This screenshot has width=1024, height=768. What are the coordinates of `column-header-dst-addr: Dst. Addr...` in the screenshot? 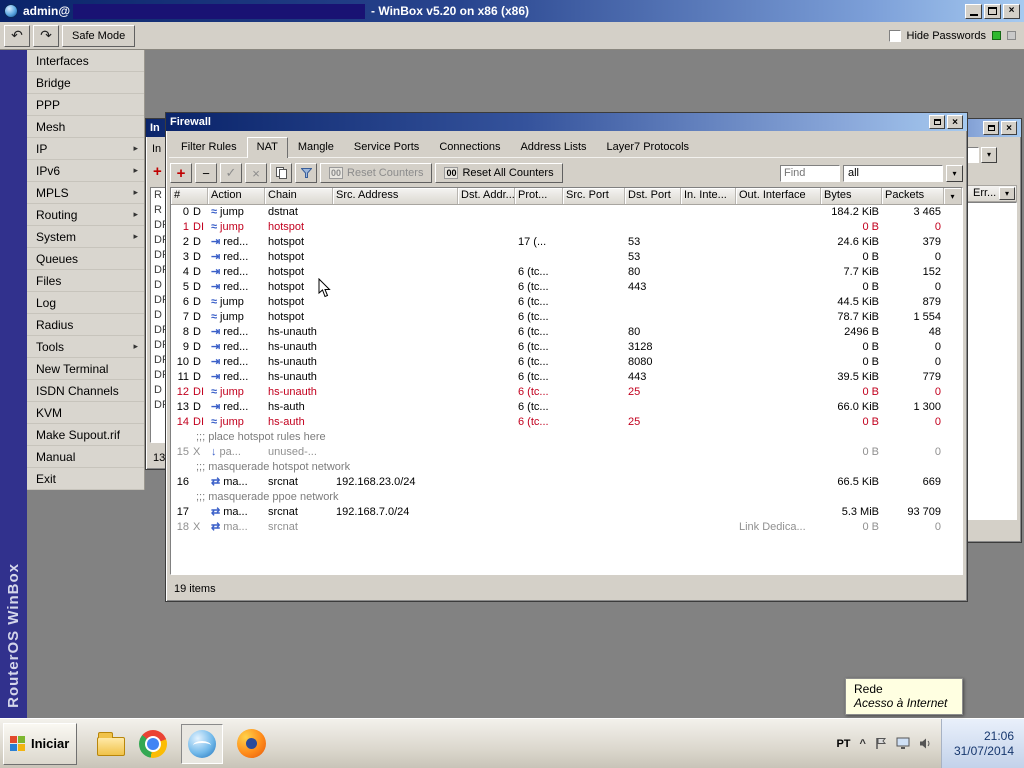 It's located at (486, 196).